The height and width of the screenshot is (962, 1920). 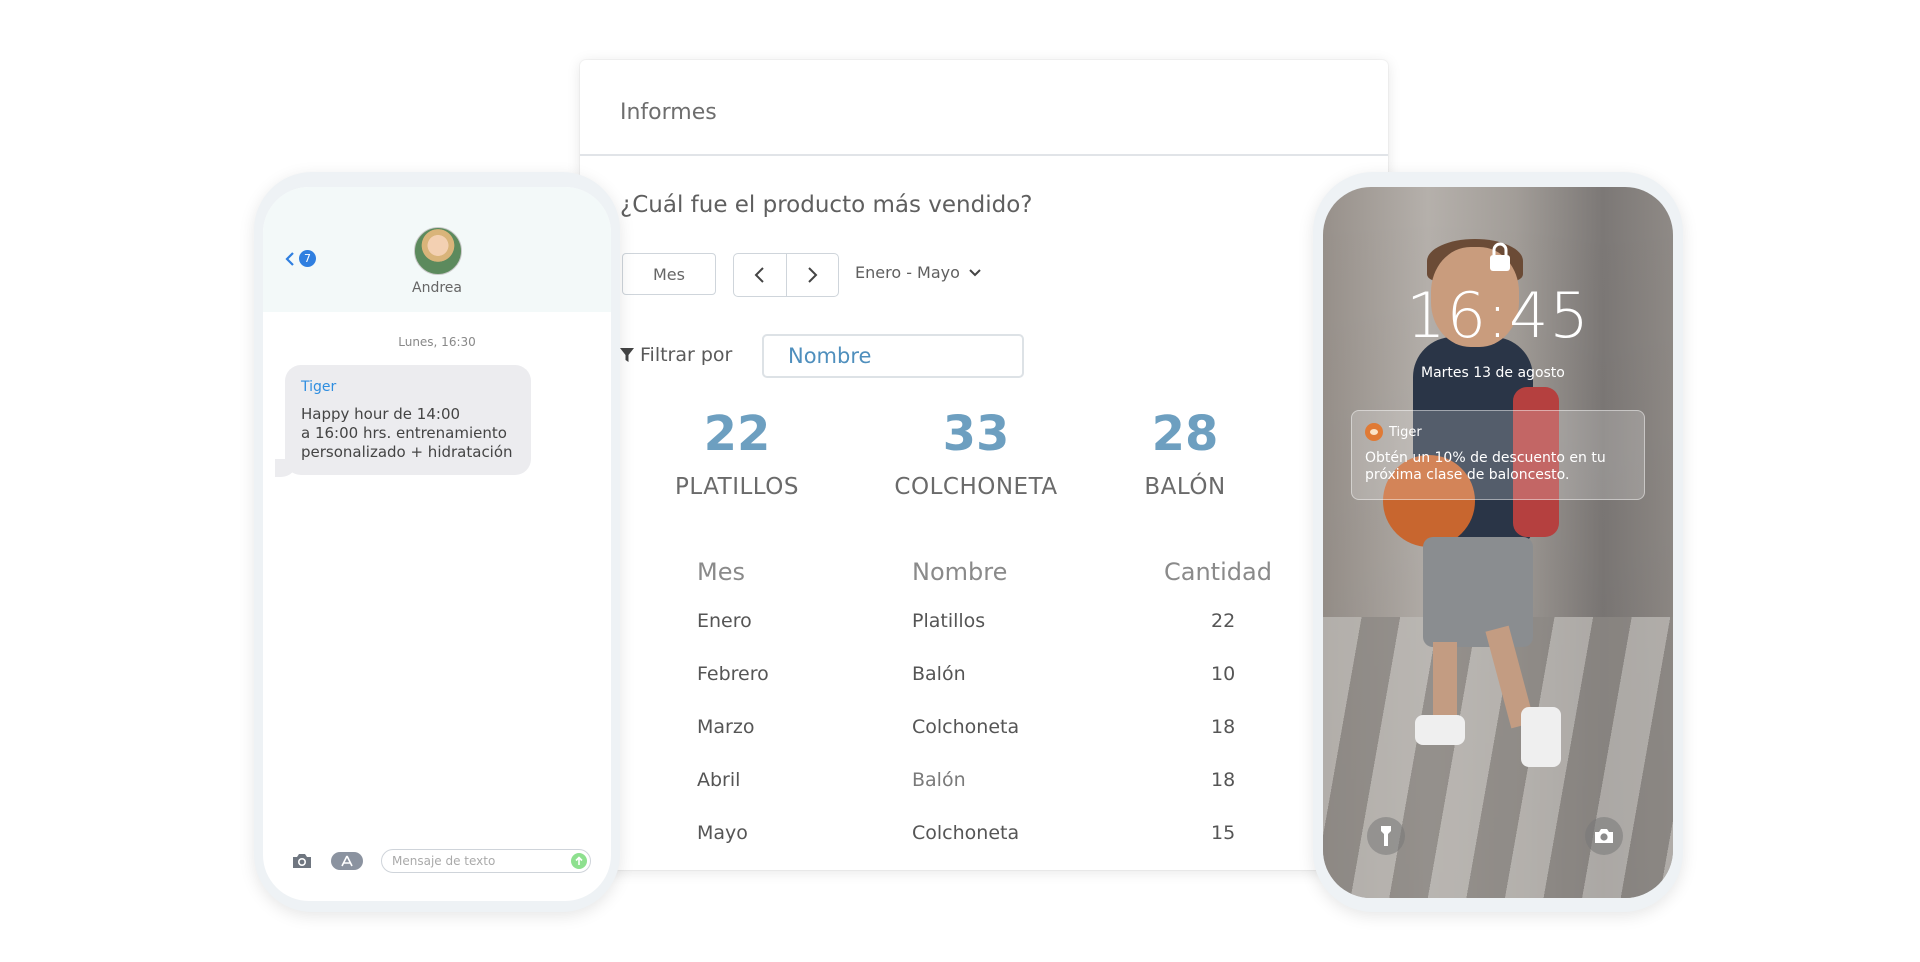 I want to click on column-header-mes: Mes, so click(x=721, y=572).